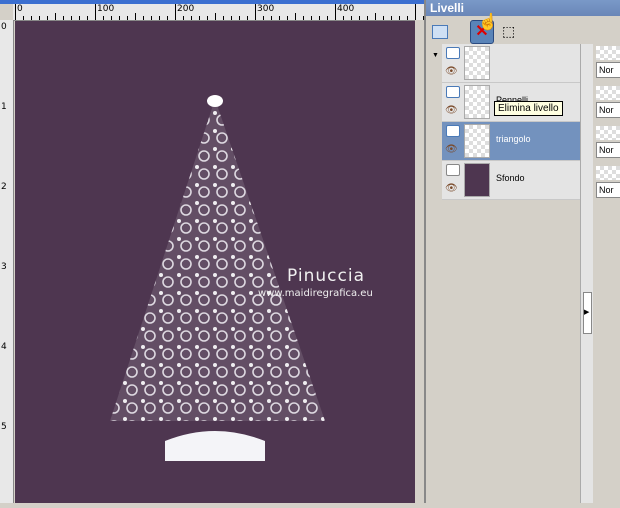 This screenshot has height=508, width=620. Describe the element at coordinates (419, 261) in the screenshot. I see `divider` at that location.